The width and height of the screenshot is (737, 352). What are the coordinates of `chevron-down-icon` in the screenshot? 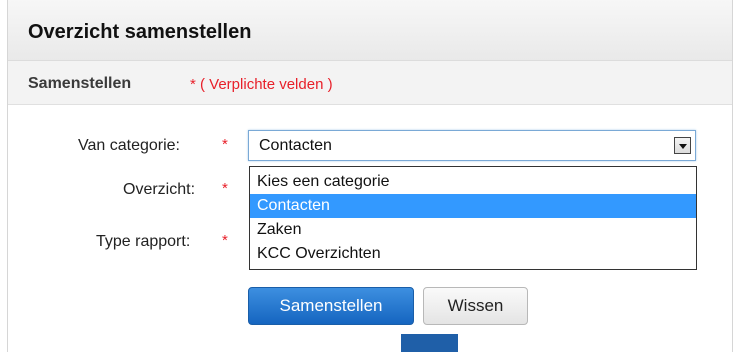 It's located at (683, 146).